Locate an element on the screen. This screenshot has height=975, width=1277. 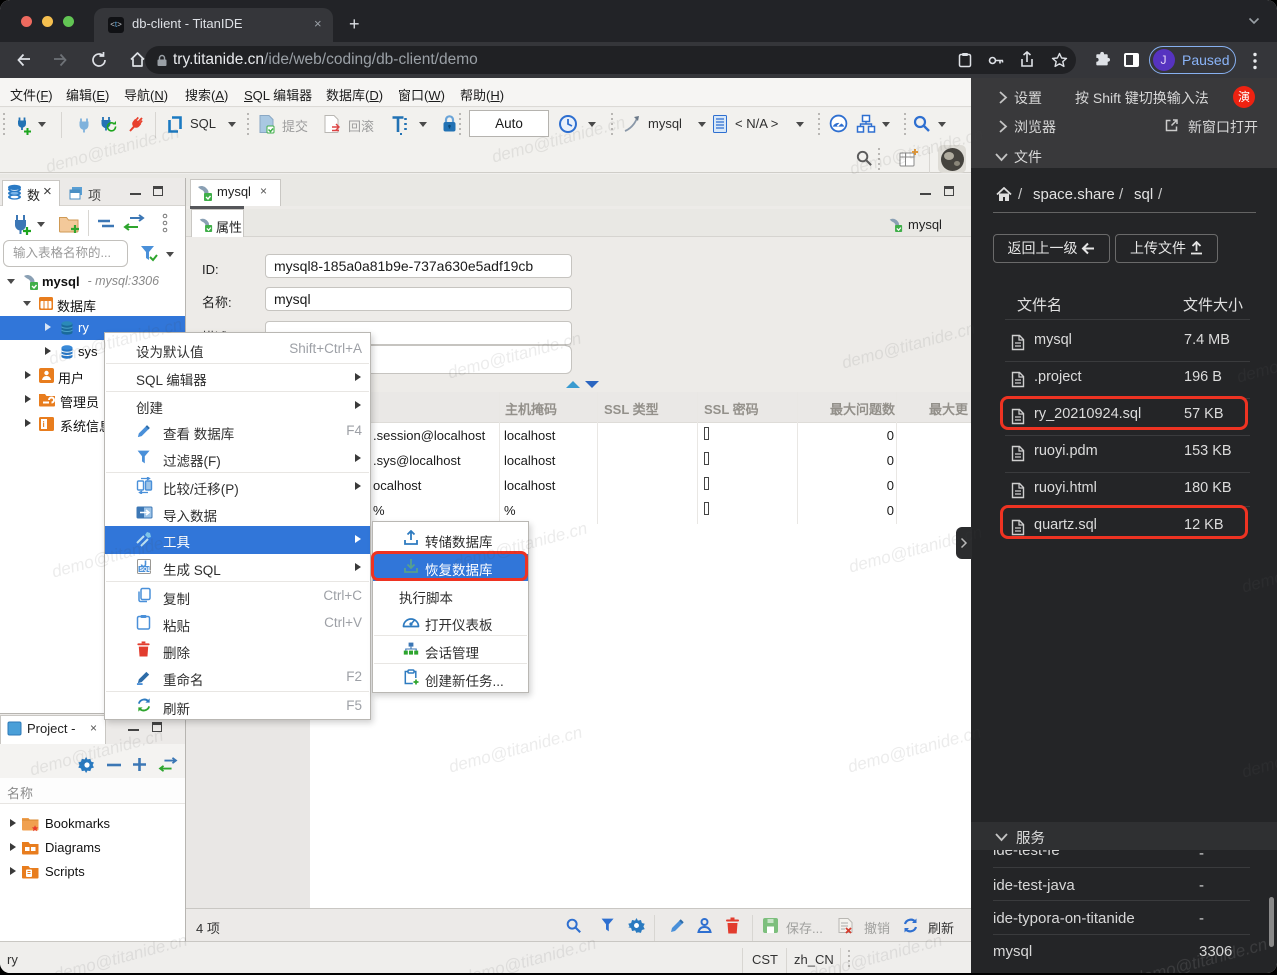
svg-text: i is located at coordinates (44, 424).